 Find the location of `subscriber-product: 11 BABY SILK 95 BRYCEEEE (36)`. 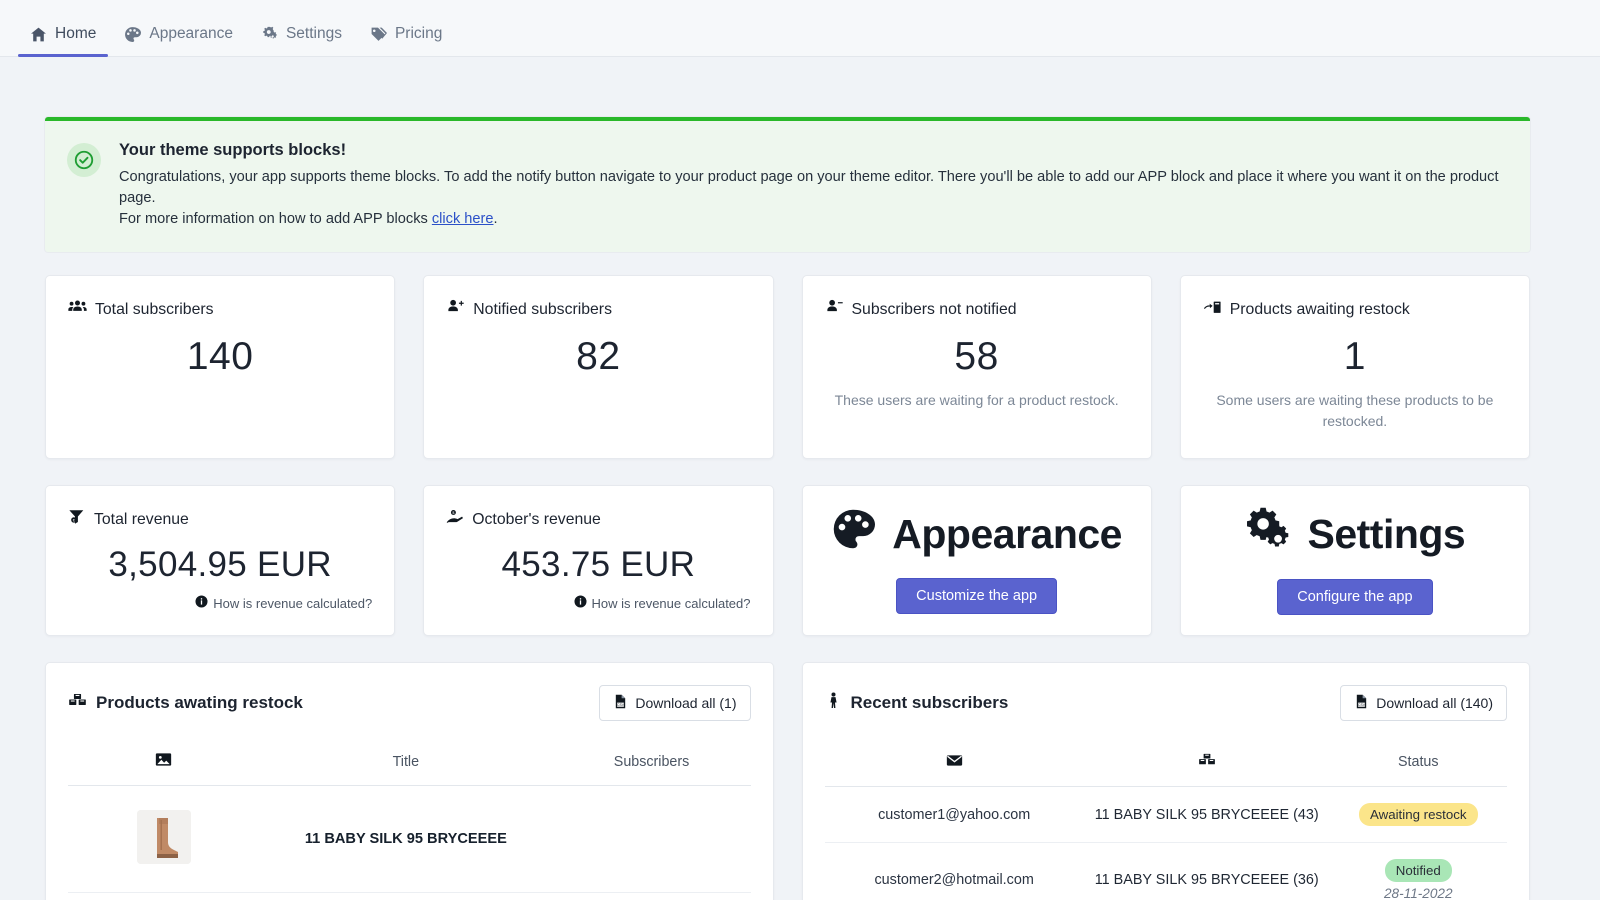

subscriber-product: 11 BABY SILK 95 BRYCEEEE (36) is located at coordinates (1206, 871).